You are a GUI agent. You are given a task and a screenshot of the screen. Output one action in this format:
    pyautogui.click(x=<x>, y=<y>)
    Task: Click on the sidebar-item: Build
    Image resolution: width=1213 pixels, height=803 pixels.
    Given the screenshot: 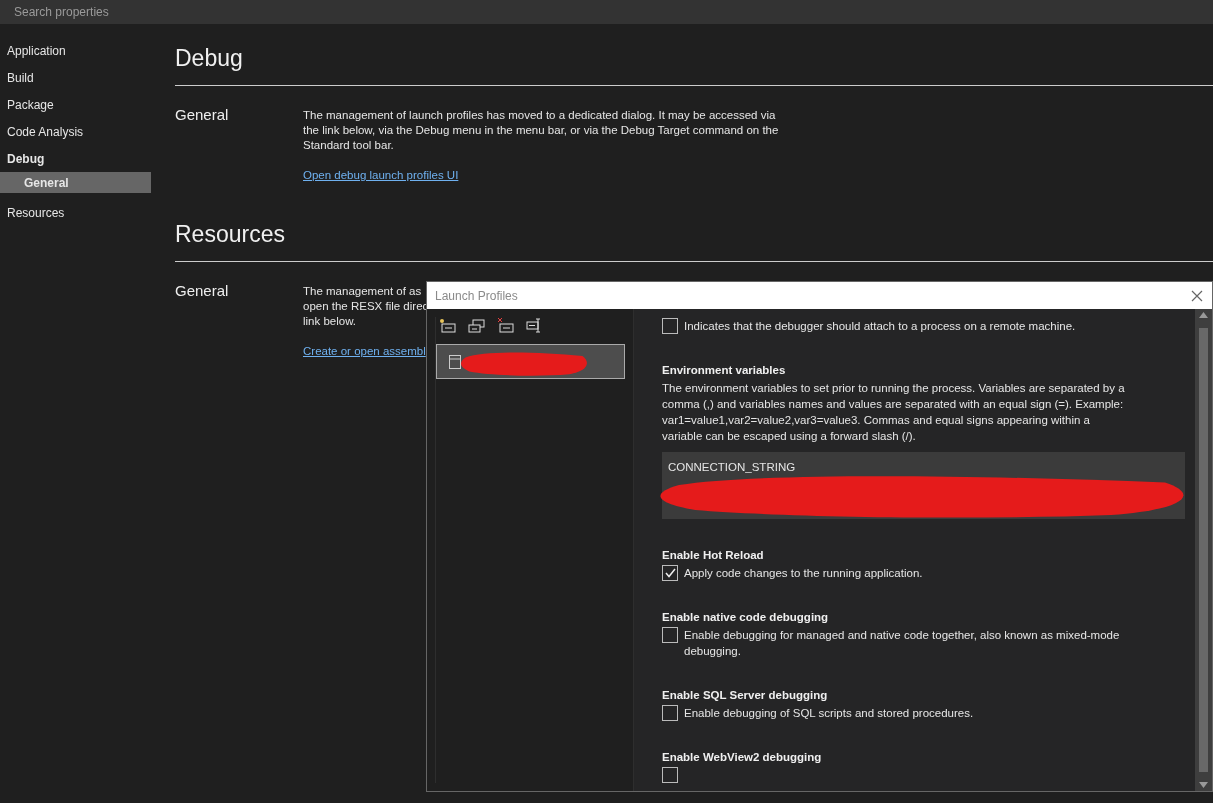 What is the action you would take?
    pyautogui.click(x=75, y=77)
    